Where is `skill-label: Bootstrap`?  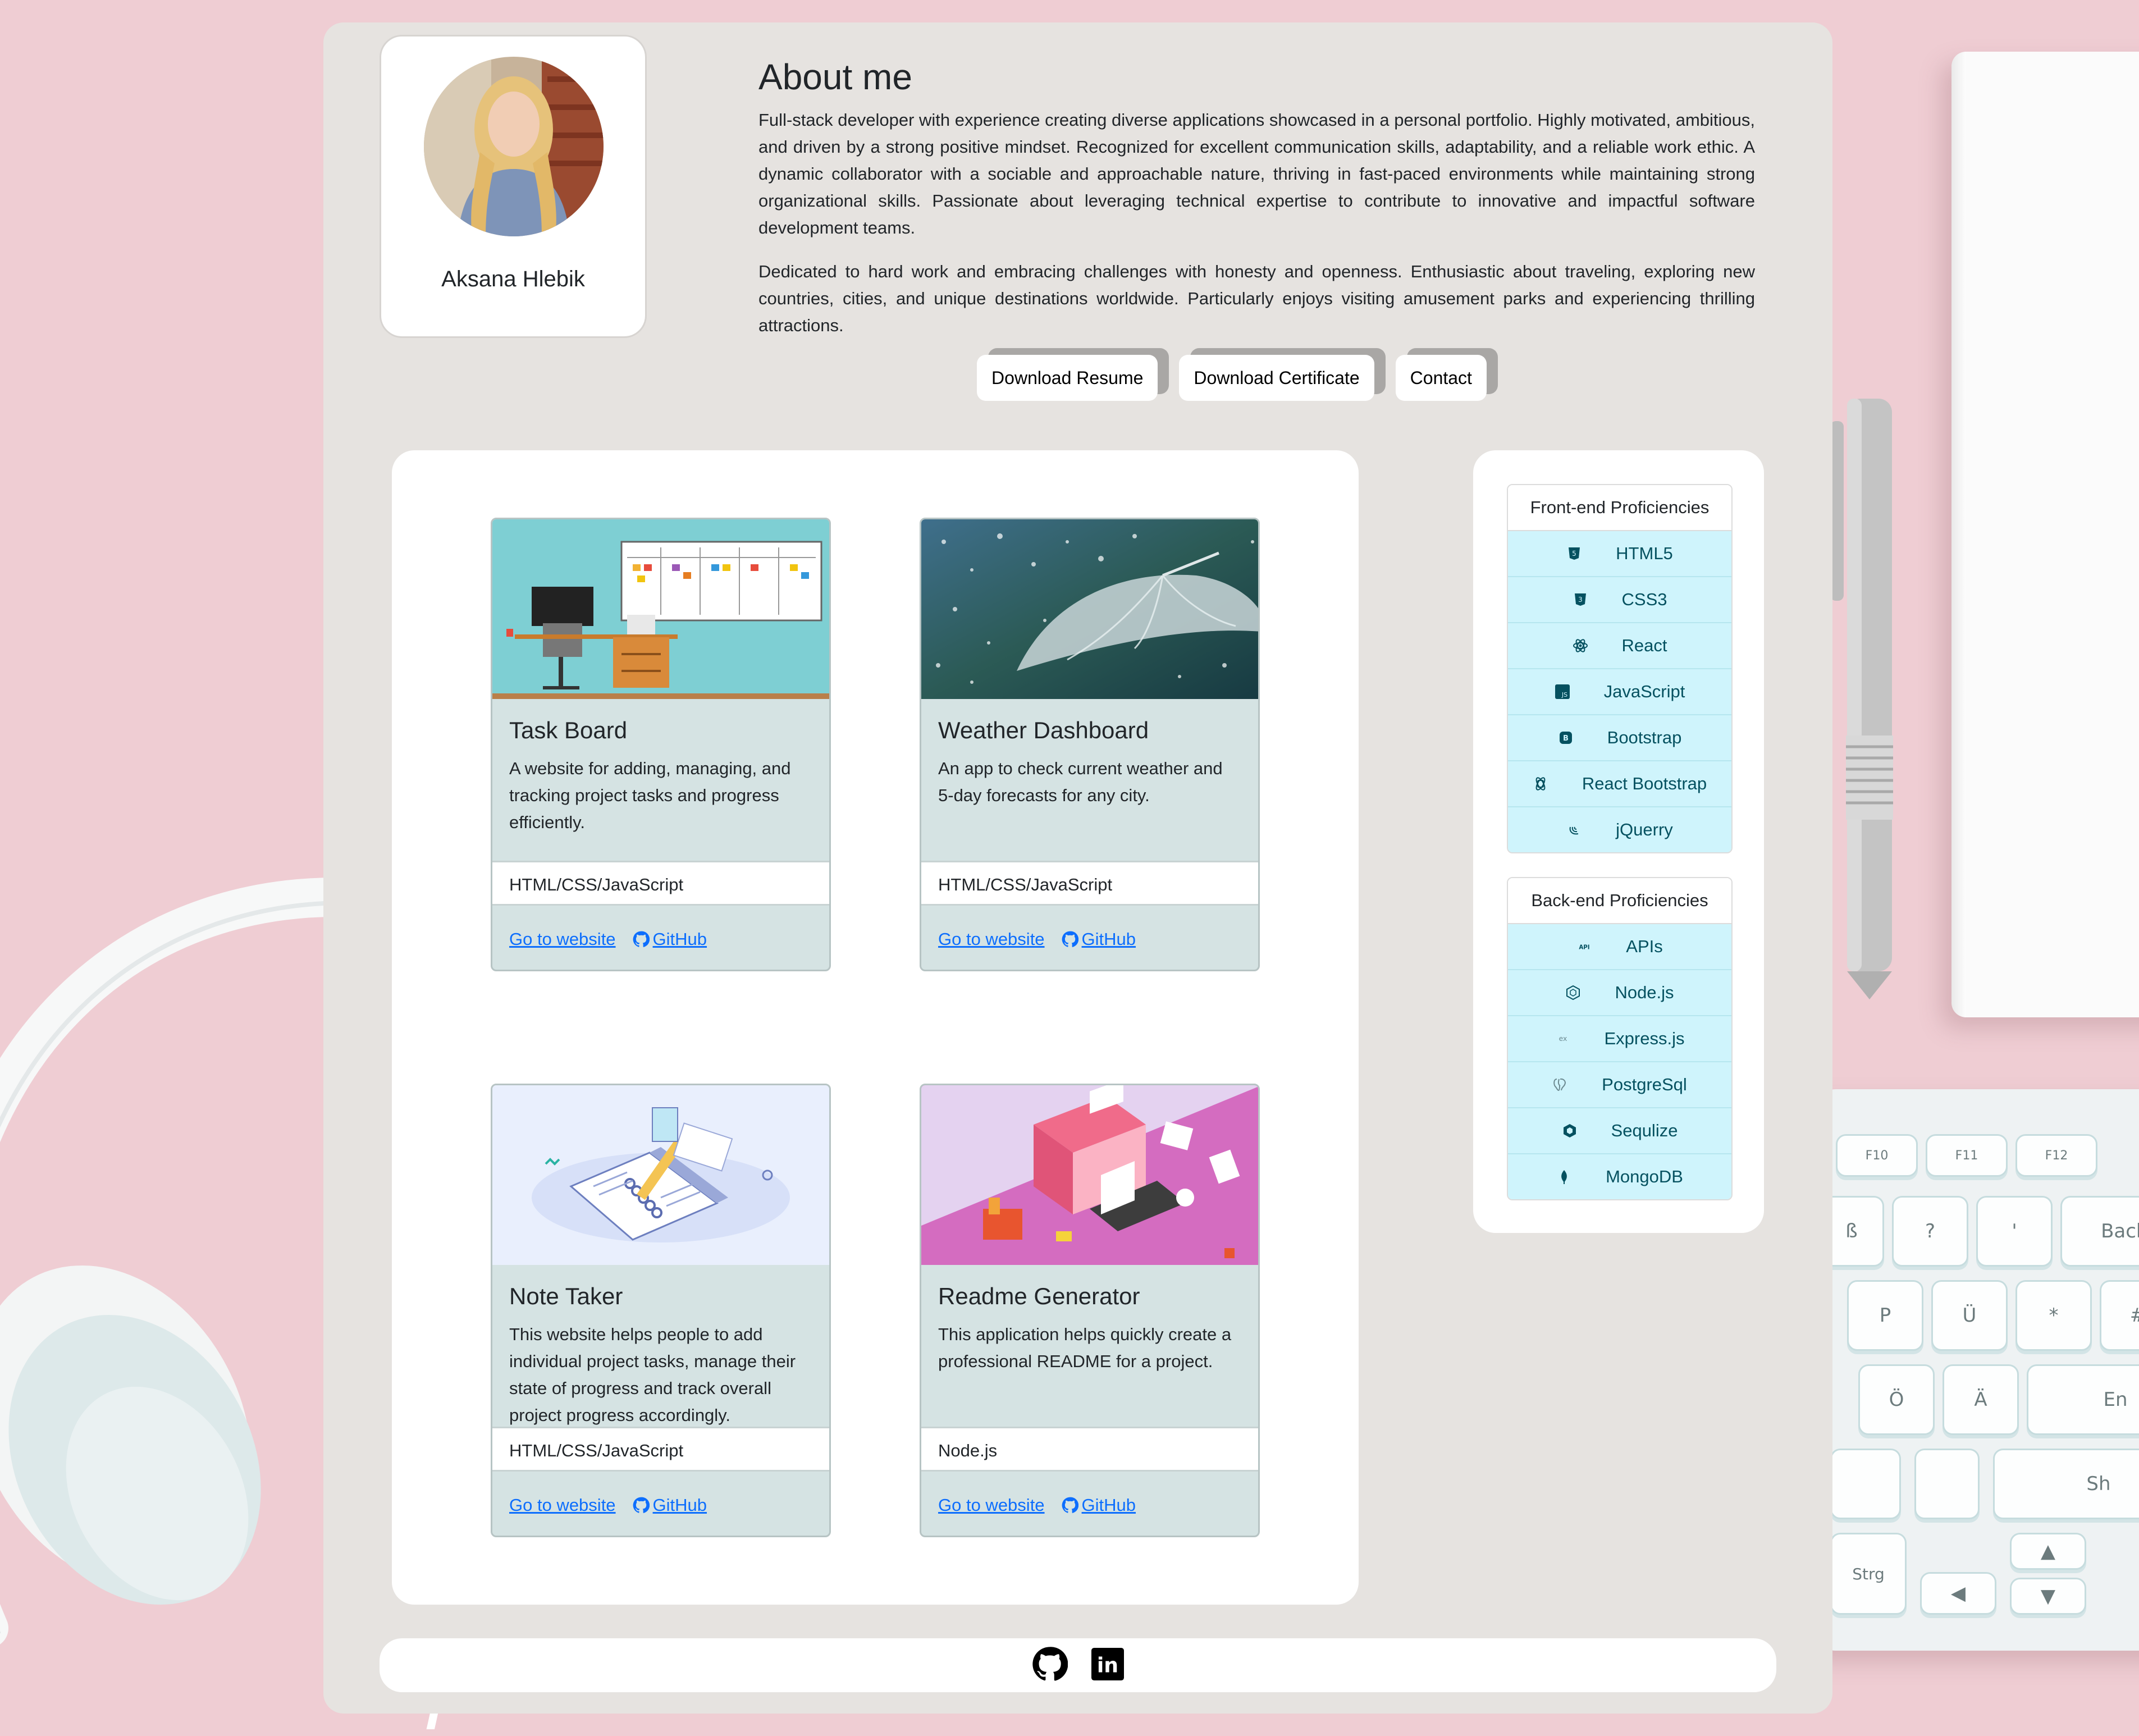
skill-label: Bootstrap is located at coordinates (1644, 738).